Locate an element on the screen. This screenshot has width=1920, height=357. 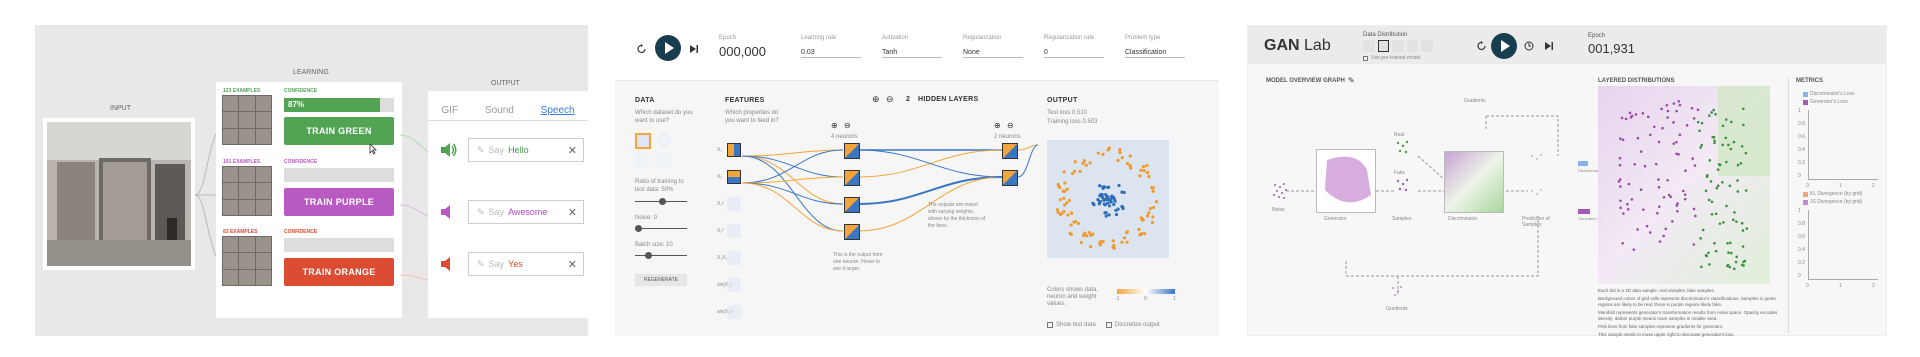
ganlab-play-button is located at coordinates (1504, 46).